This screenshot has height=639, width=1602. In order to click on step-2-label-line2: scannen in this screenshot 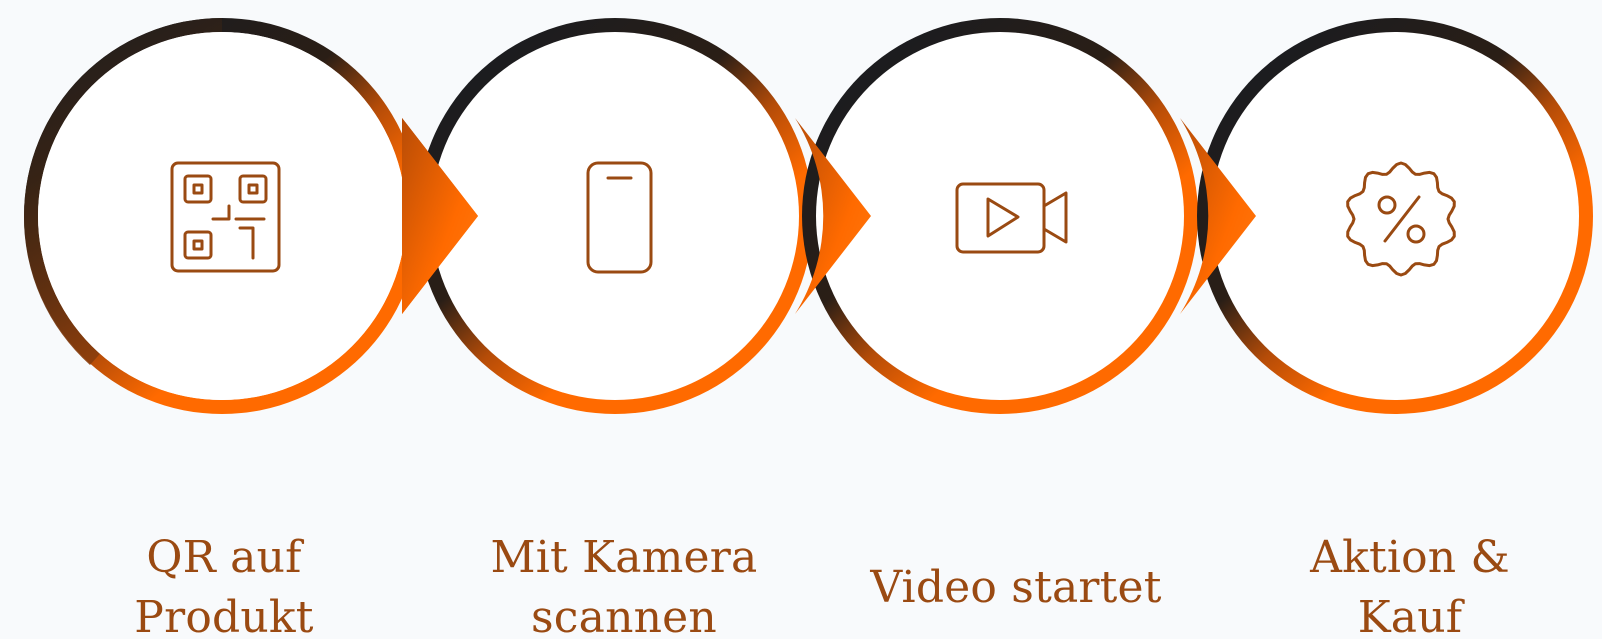, I will do `click(624, 615)`.